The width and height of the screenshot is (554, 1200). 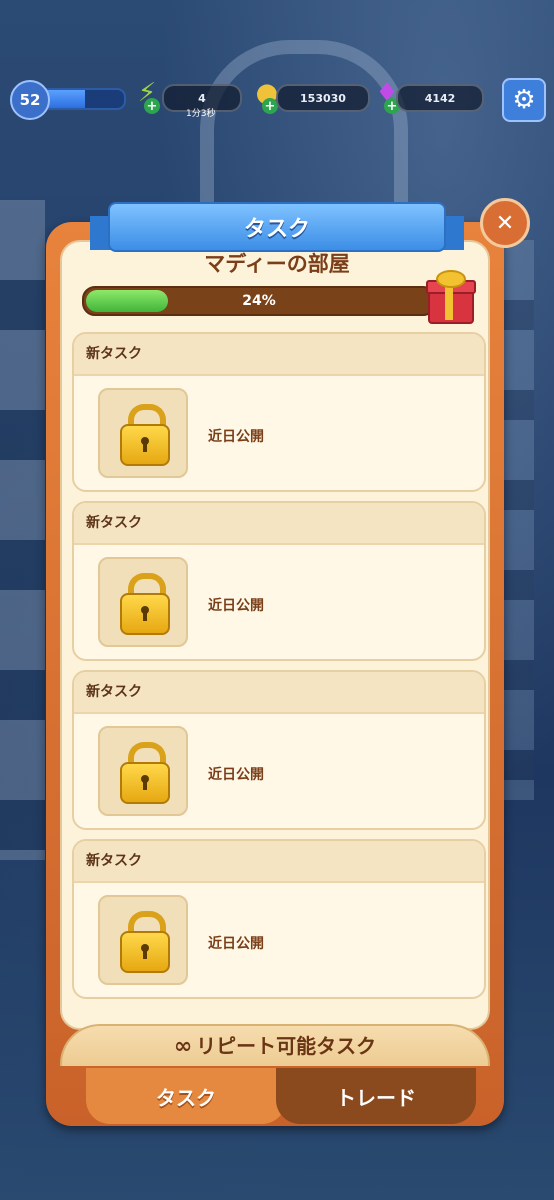 I want to click on dialog-title-ribbon: タスク, so click(x=277, y=227).